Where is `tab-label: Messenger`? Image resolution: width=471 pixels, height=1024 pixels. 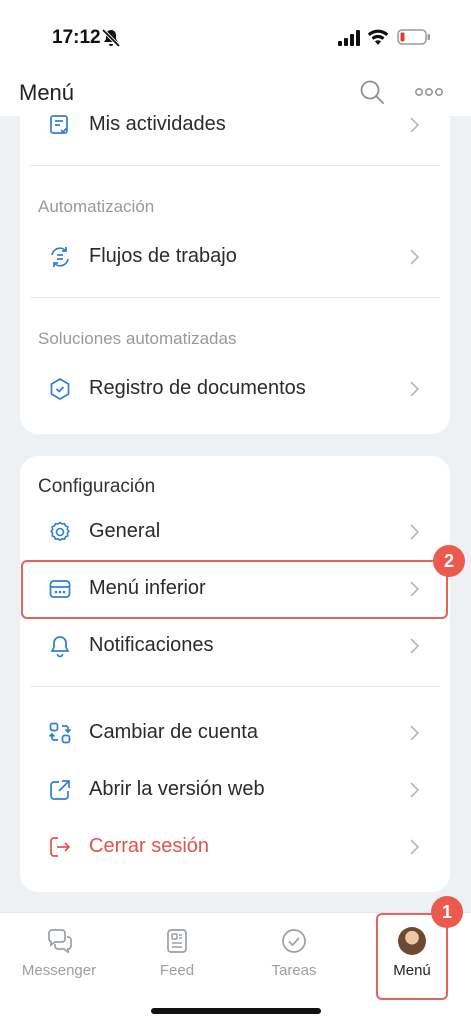
tab-label: Messenger is located at coordinates (59, 970).